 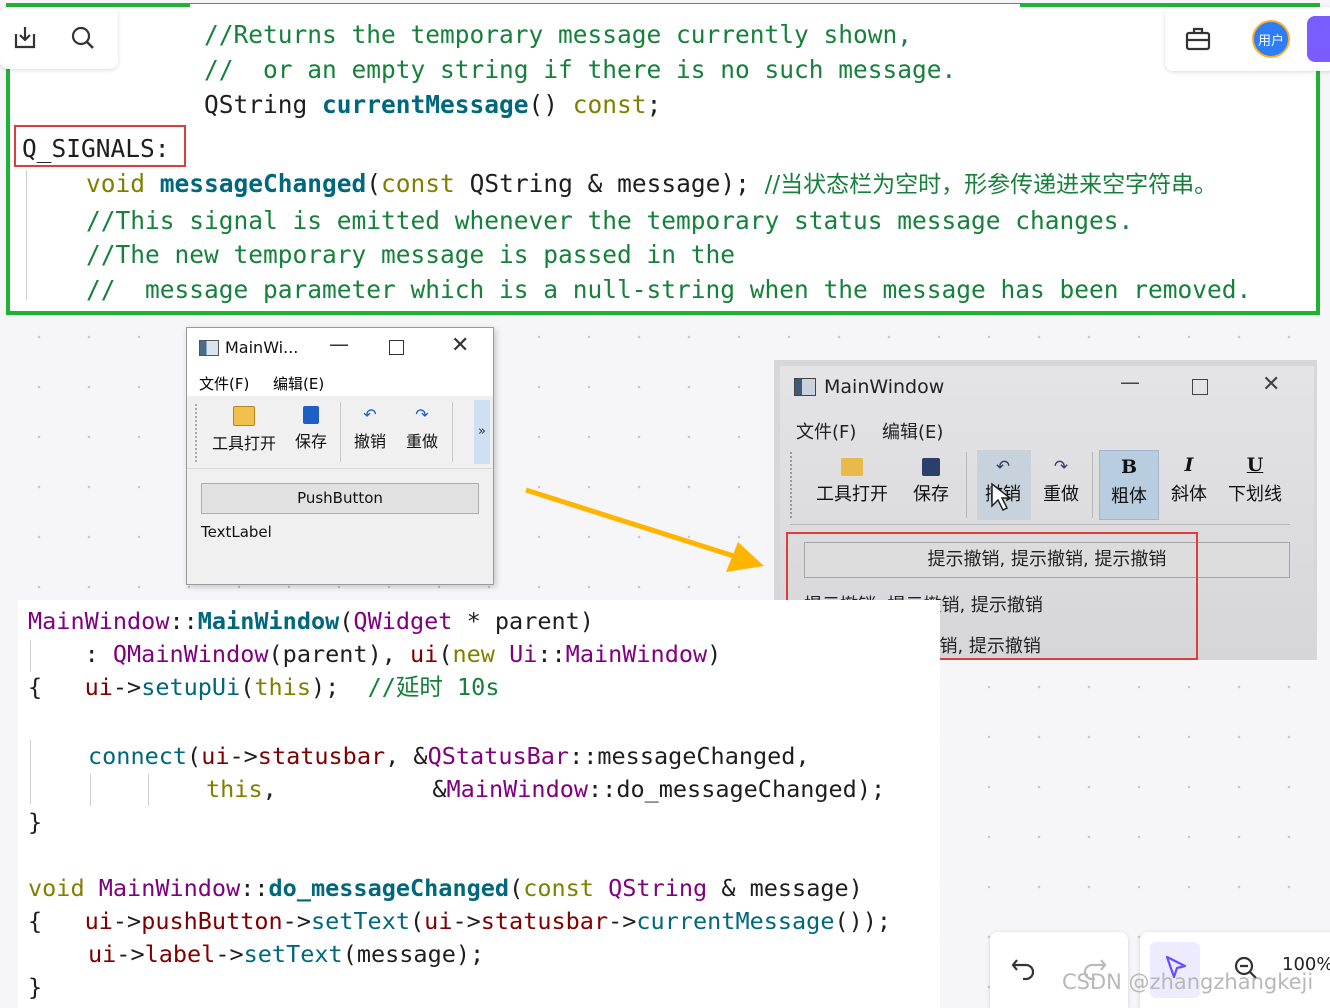 I want to click on text-label: TextLabel, so click(x=236, y=532).